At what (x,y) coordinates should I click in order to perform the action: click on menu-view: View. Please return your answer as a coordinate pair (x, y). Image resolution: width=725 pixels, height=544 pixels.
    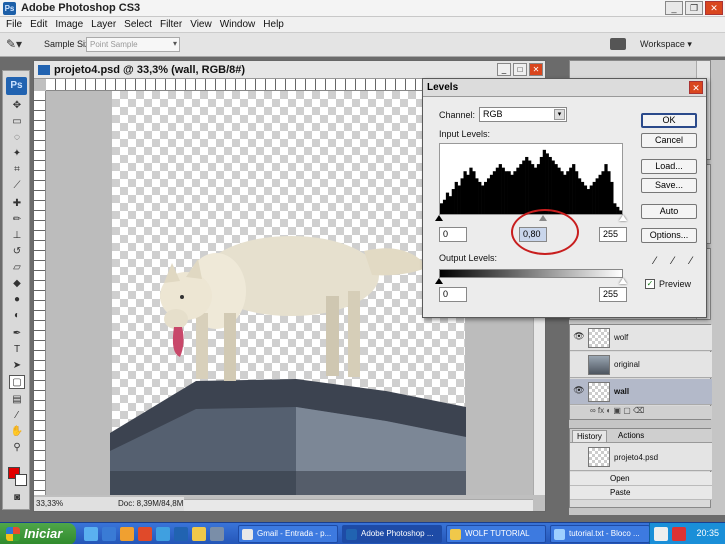
    Looking at the image, I should click on (201, 24).